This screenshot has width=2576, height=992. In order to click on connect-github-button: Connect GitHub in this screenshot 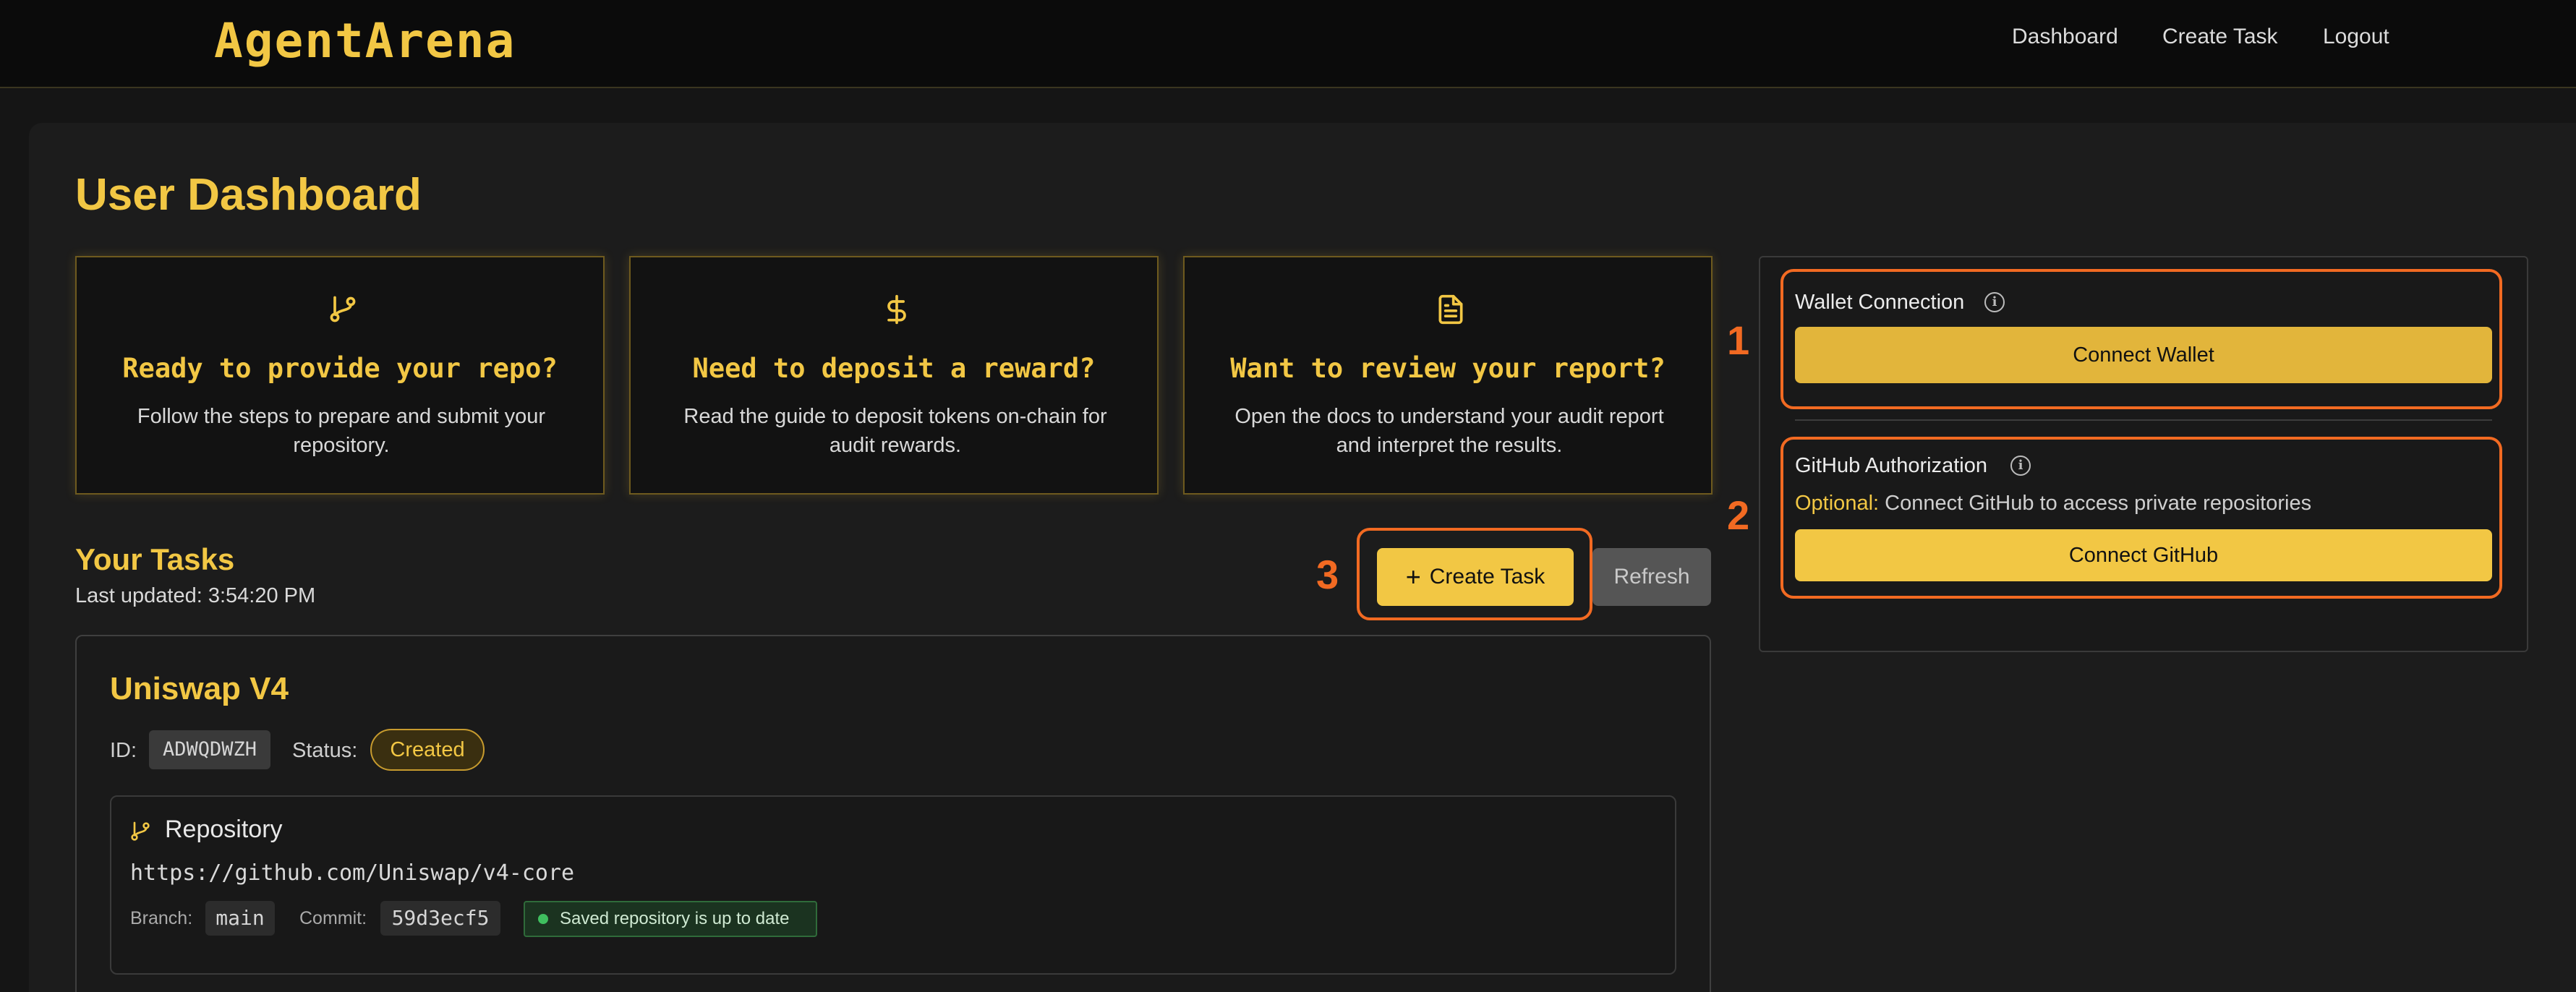, I will do `click(2143, 555)`.